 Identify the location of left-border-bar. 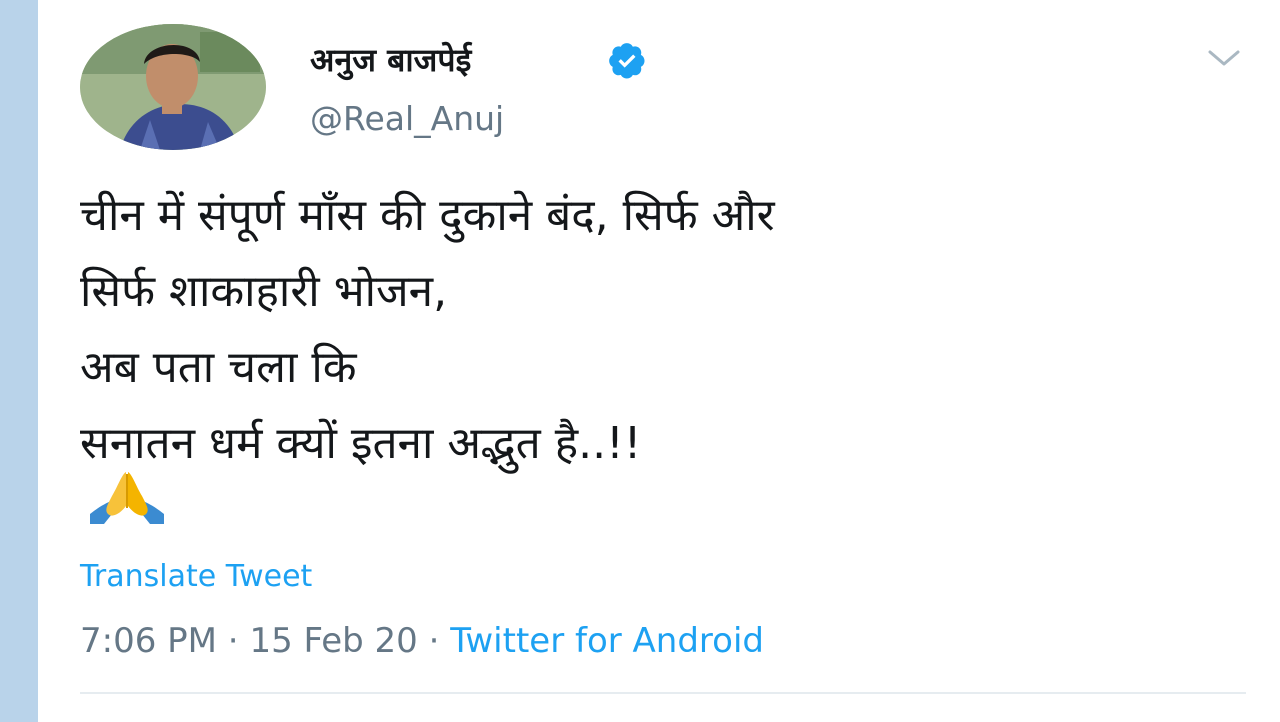
(19, 361).